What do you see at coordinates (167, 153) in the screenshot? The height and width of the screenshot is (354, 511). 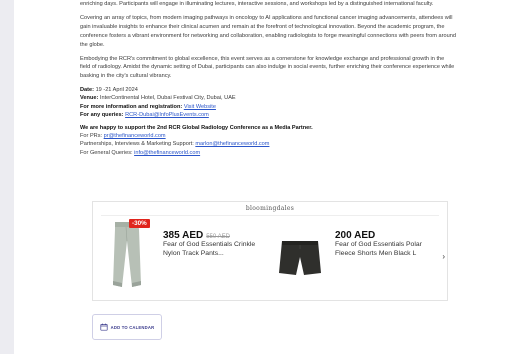 I see `general-email-link: info@thefinanceworld.com` at bounding box center [167, 153].